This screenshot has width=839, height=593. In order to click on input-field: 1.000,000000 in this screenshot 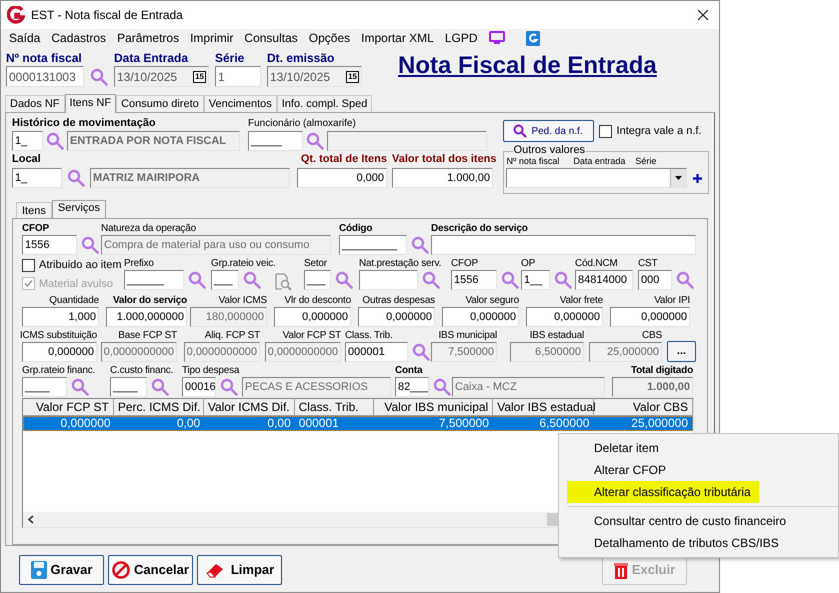, I will do `click(146, 317)`.